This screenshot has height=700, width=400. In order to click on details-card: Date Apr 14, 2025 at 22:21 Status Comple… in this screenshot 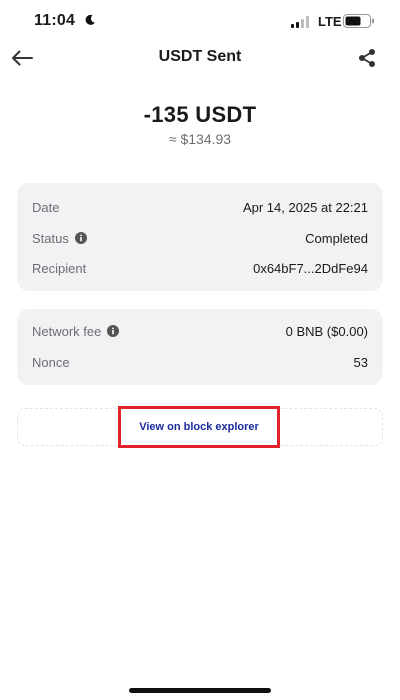, I will do `click(200, 237)`.